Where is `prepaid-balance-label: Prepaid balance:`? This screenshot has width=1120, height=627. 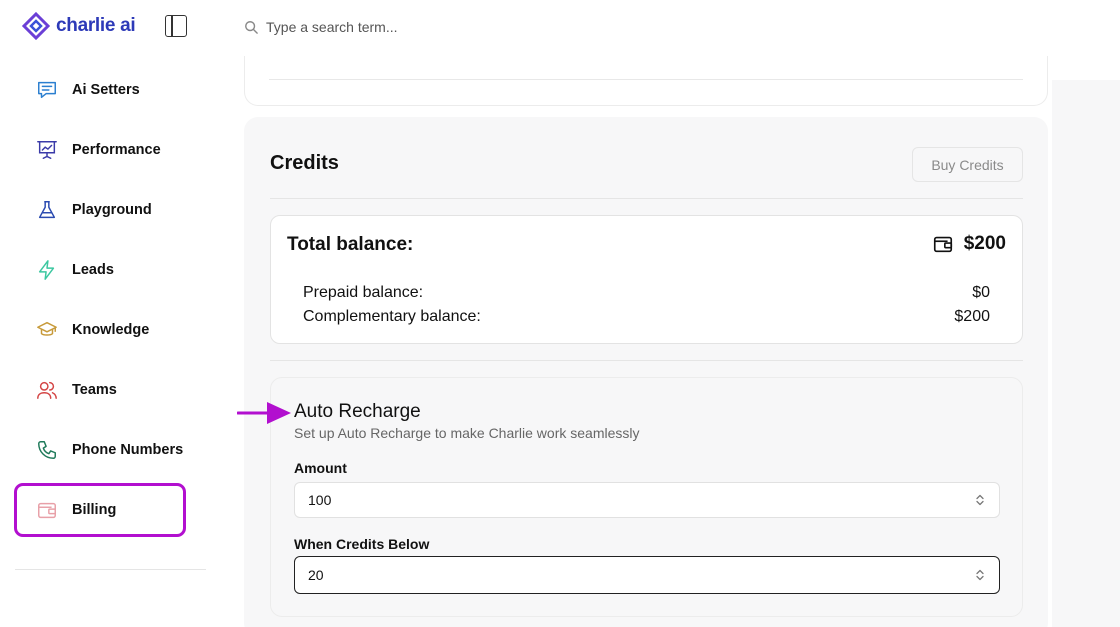 prepaid-balance-label: Prepaid balance: is located at coordinates (363, 292).